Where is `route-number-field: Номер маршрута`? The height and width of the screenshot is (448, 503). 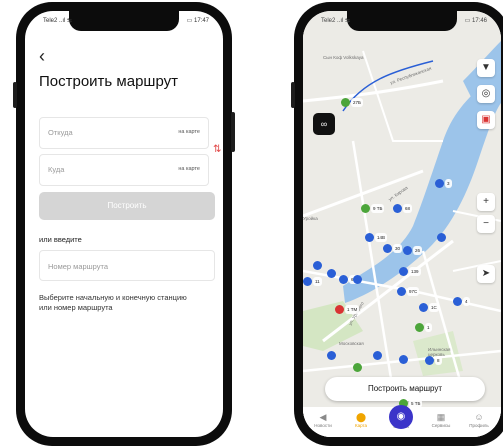 route-number-field: Номер маршрута is located at coordinates (127, 265).